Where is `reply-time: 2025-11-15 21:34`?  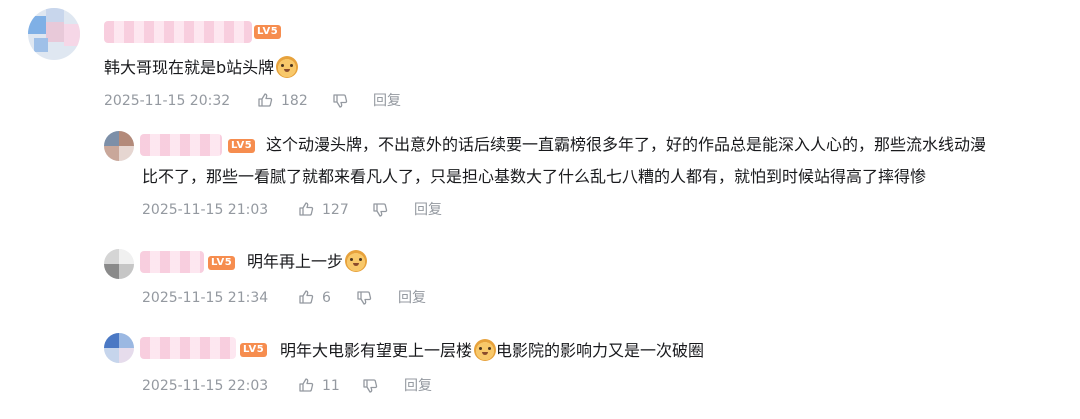 reply-time: 2025-11-15 21:34 is located at coordinates (205, 298).